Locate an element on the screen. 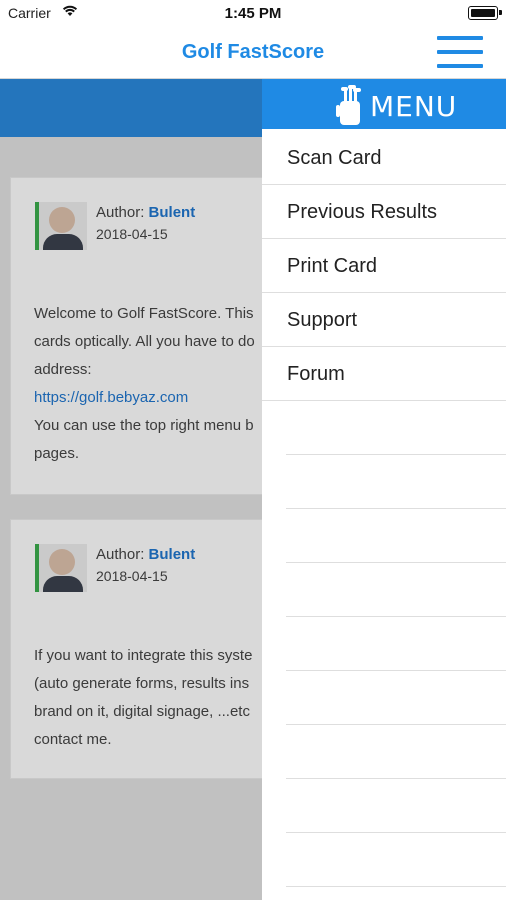  clock: 1:45 PM is located at coordinates (253, 13).